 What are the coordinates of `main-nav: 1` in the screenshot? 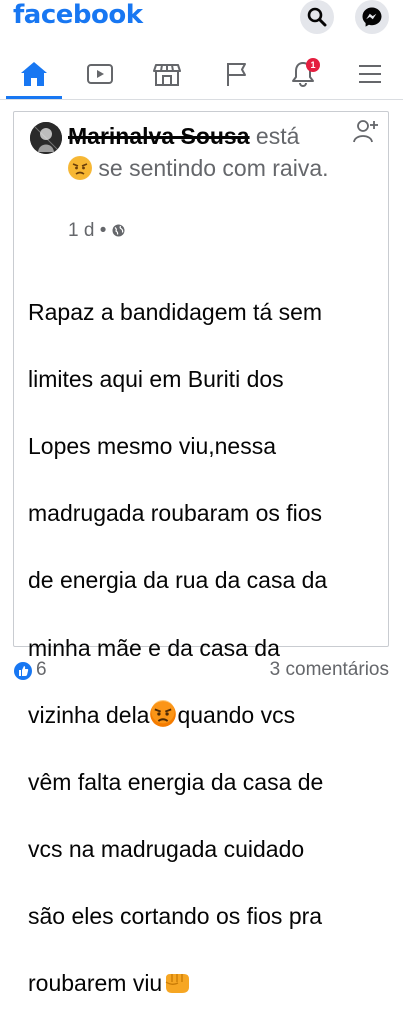 It's located at (201, 74).